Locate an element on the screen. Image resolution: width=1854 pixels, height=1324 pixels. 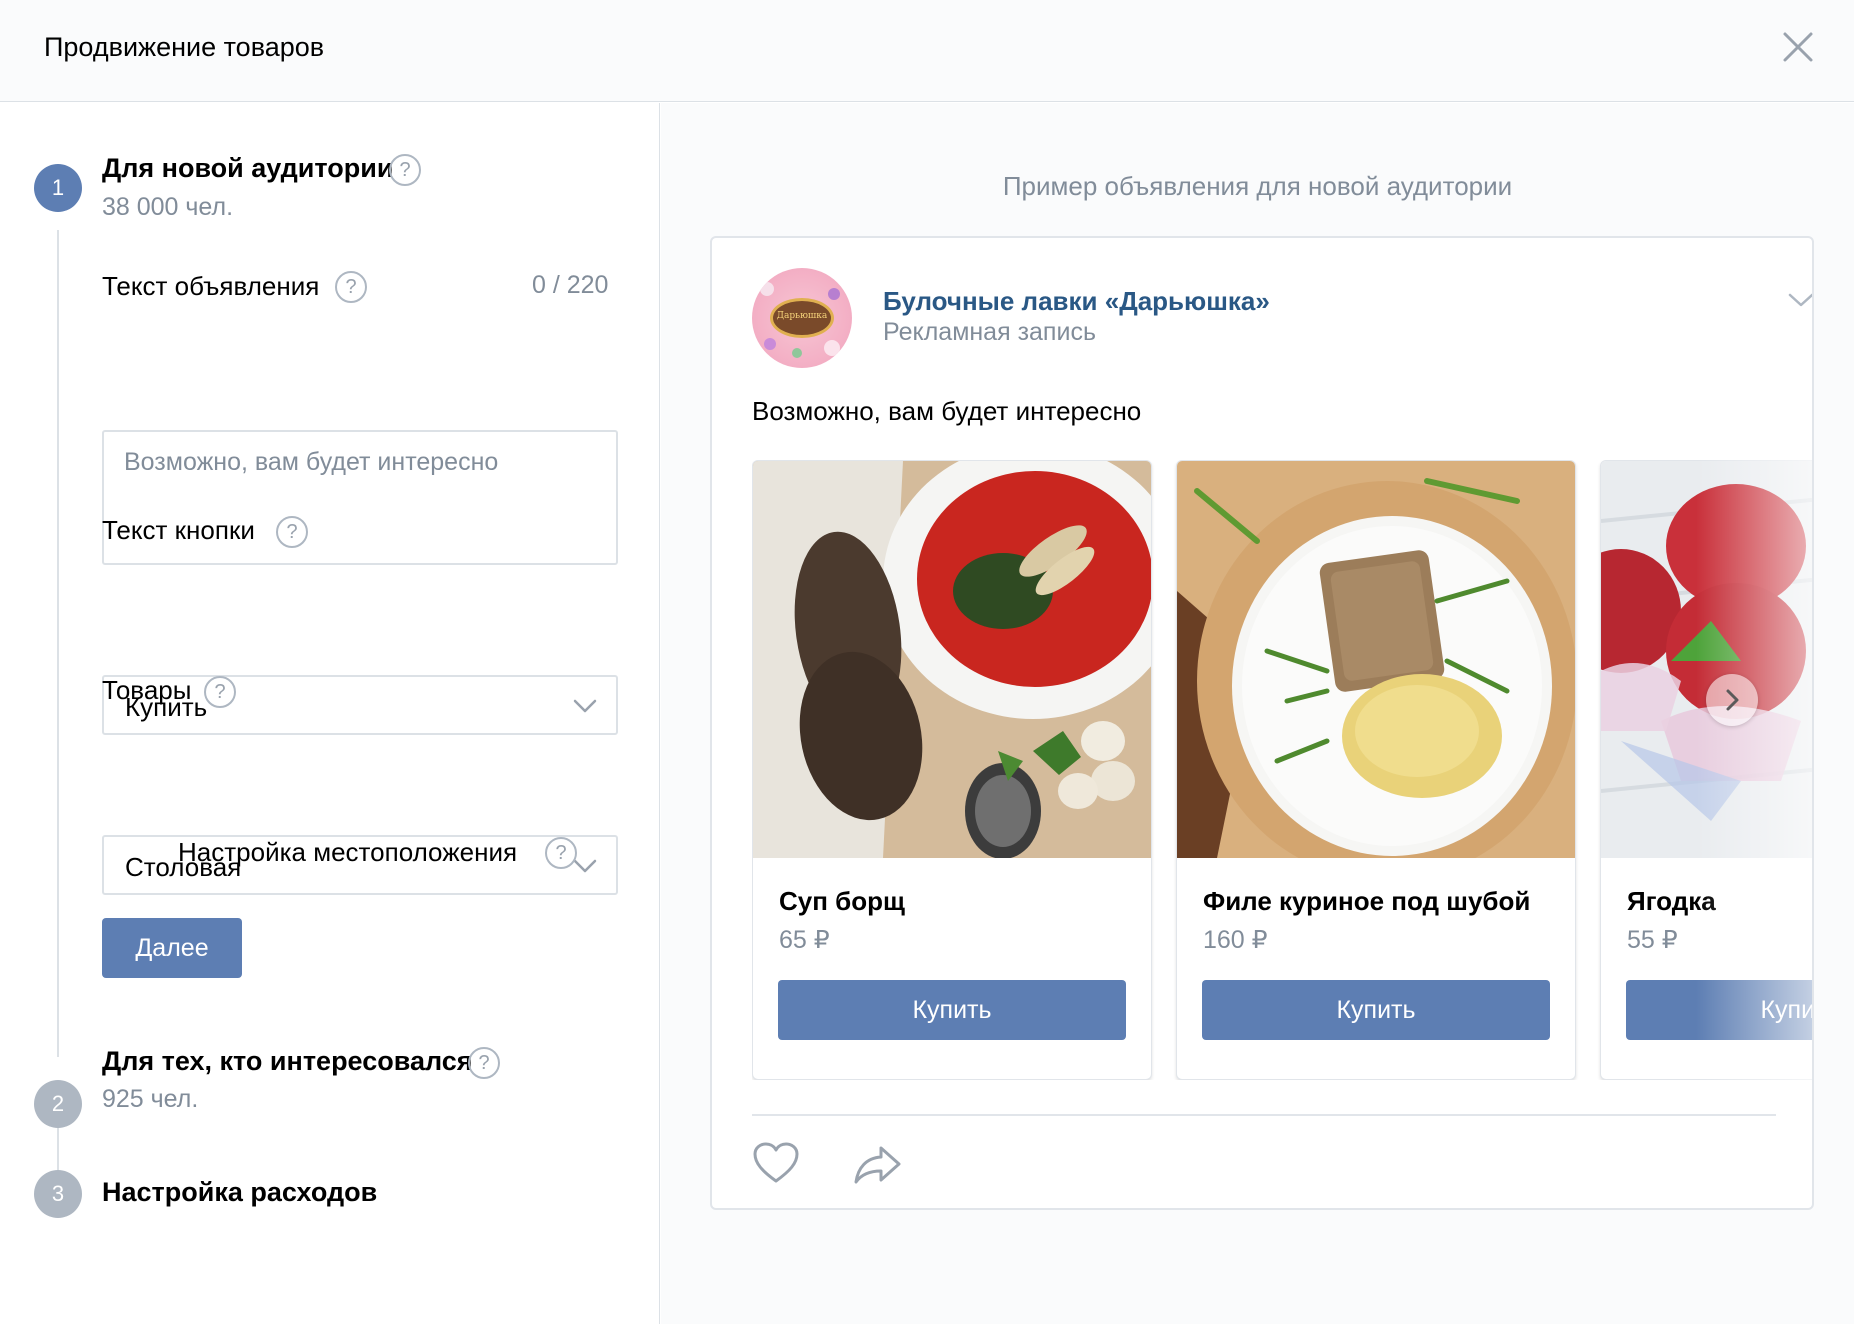
product-name: Ягодка is located at coordinates (1671, 901).